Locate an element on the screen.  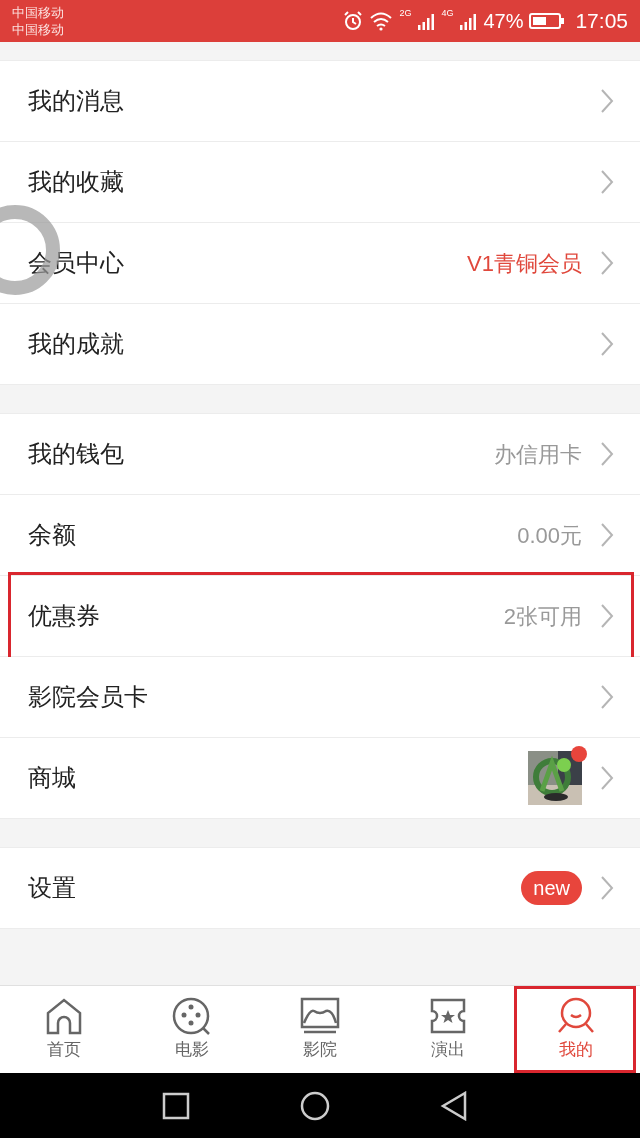
back-button is located at coordinates (454, 1105).